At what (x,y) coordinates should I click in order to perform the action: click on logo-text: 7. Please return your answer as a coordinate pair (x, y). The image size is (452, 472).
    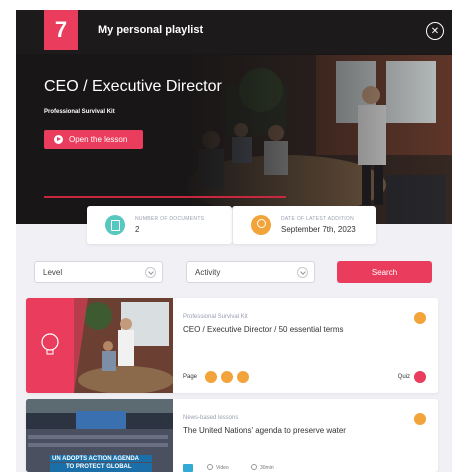
    Looking at the image, I should click on (61, 29).